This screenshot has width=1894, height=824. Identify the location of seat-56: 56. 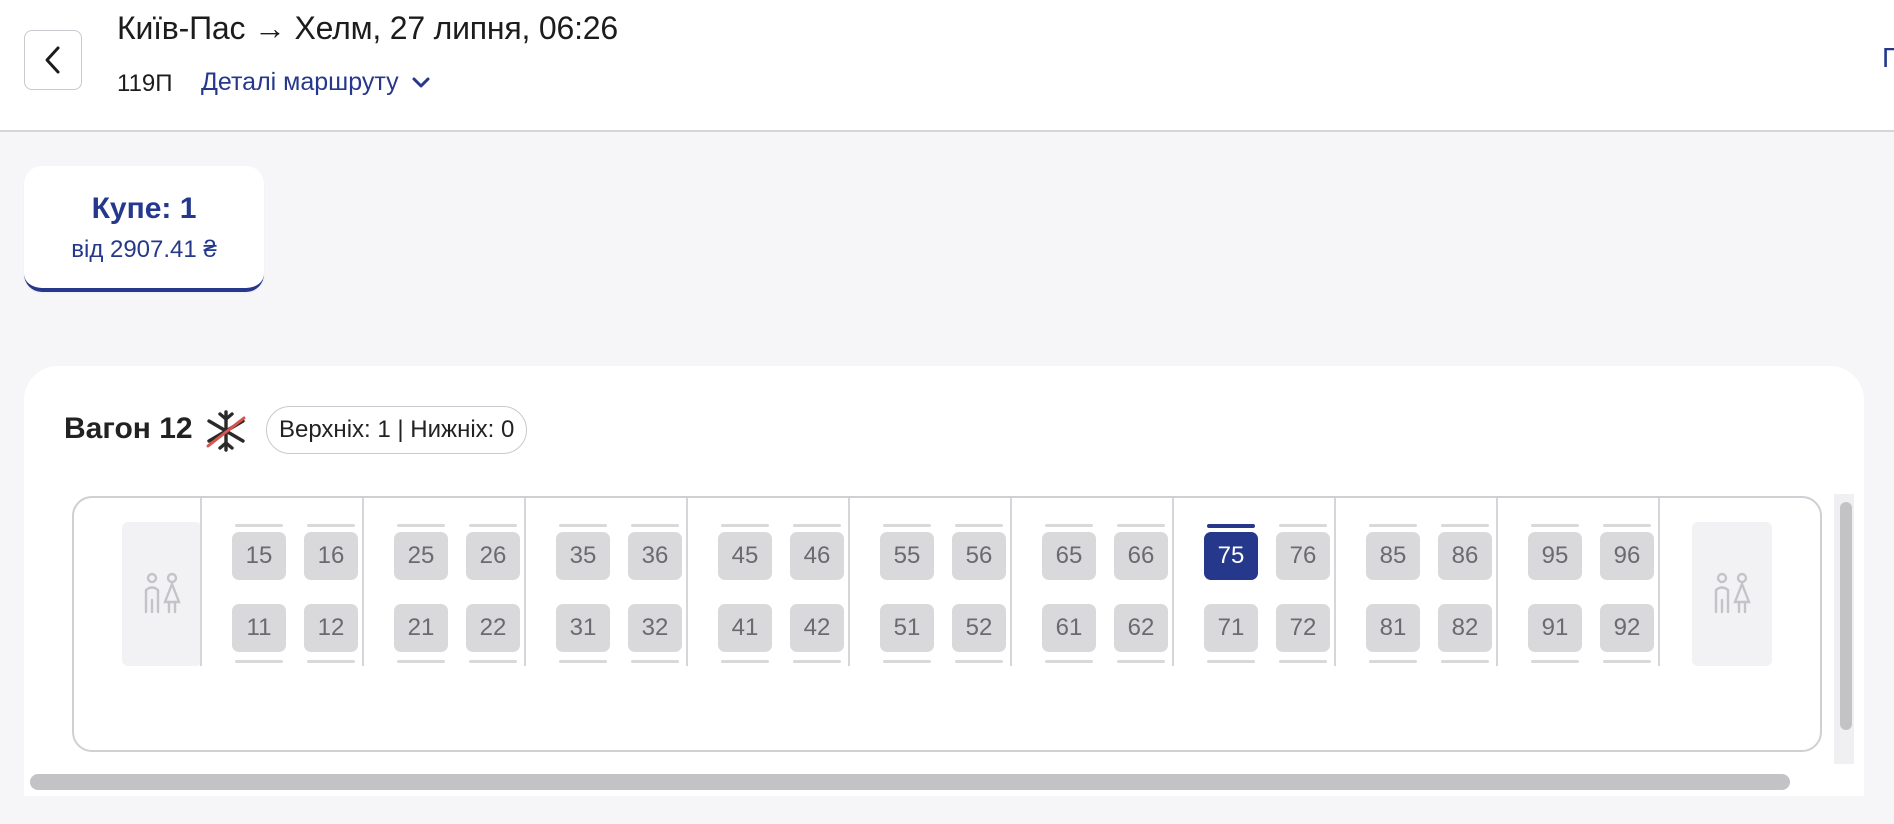
(979, 556).